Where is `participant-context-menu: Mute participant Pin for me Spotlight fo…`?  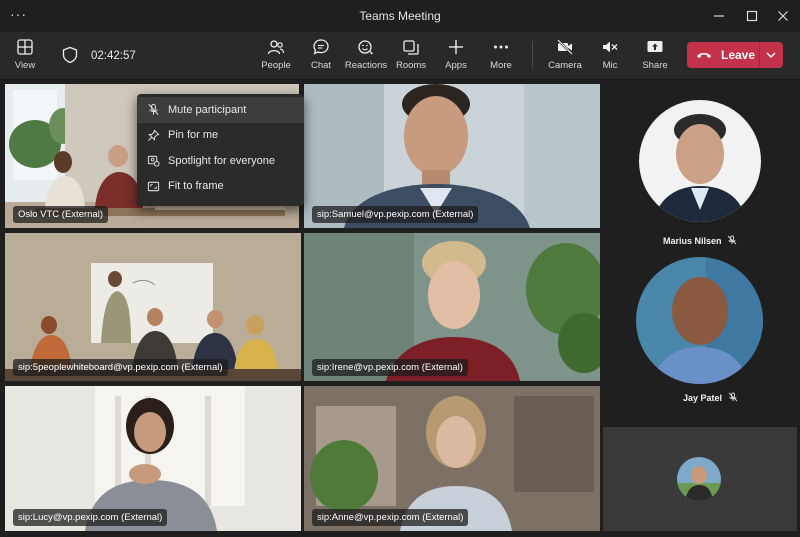 participant-context-menu: Mute participant Pin for me Spotlight fo… is located at coordinates (220, 150).